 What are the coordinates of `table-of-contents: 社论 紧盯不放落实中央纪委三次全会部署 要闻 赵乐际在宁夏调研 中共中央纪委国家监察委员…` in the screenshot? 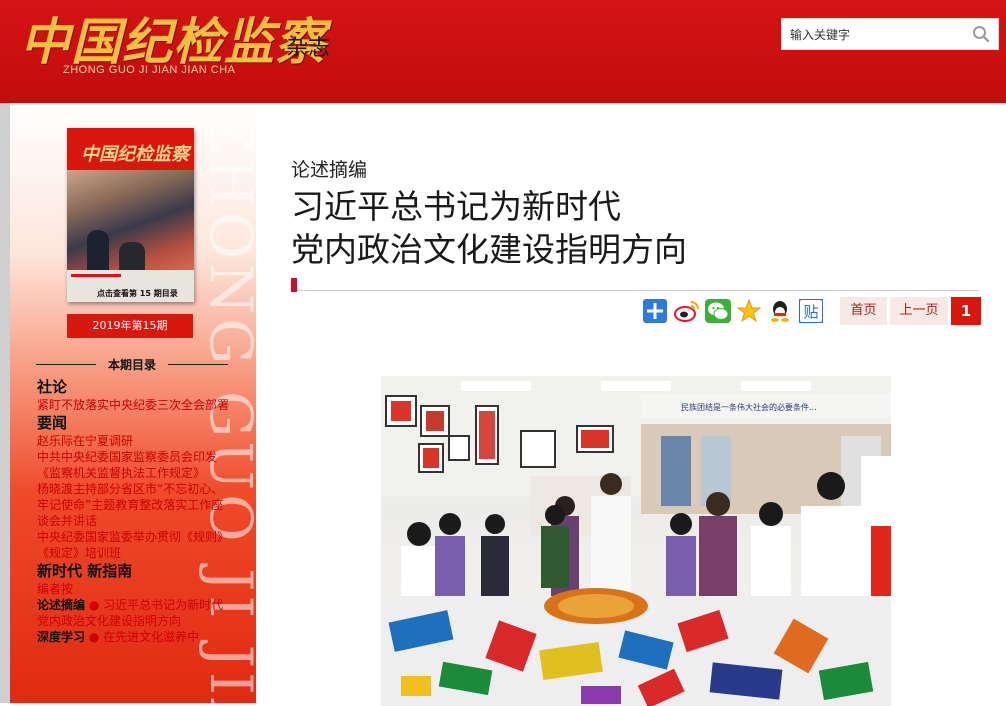 It's located at (135, 511).